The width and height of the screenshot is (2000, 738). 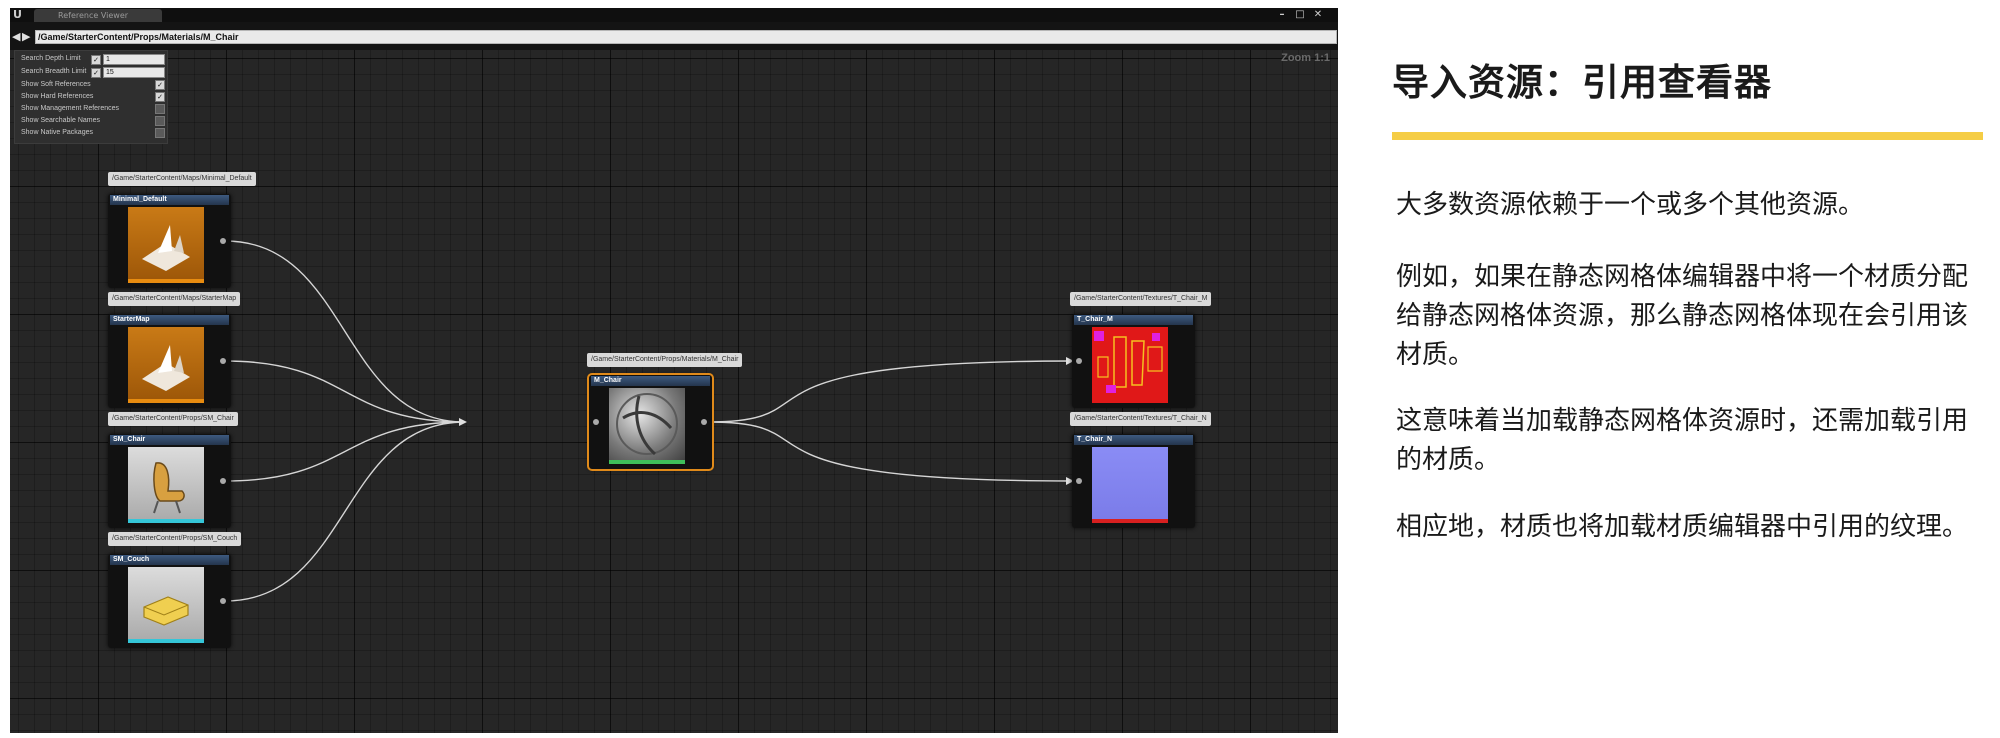 I want to click on node-t-chair-n: T_Chair_N, so click(x=1133, y=481).